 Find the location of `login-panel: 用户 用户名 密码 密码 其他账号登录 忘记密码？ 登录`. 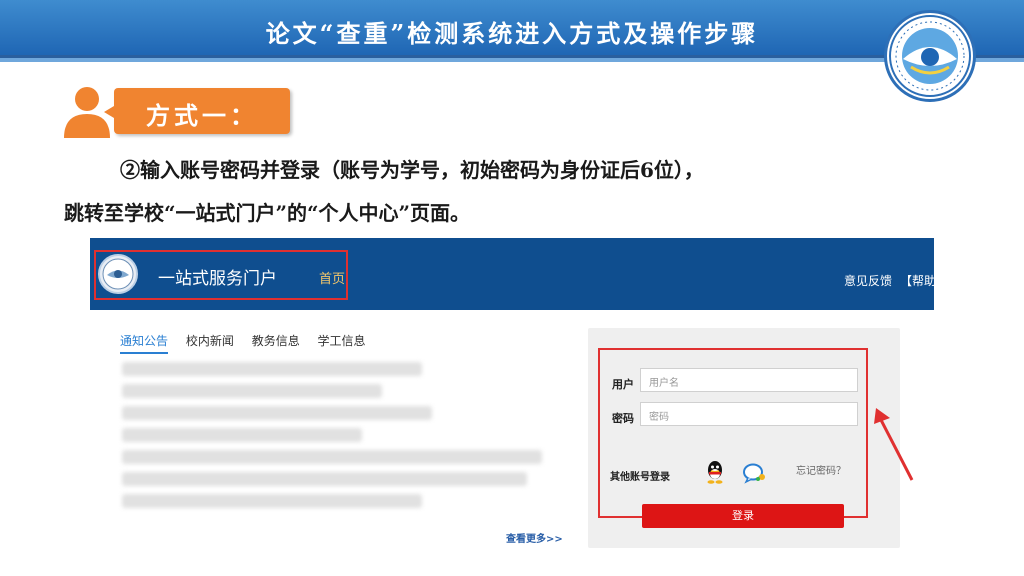

login-panel: 用户 用户名 密码 密码 其他账号登录 忘记密码？ 登录 is located at coordinates (744, 438).